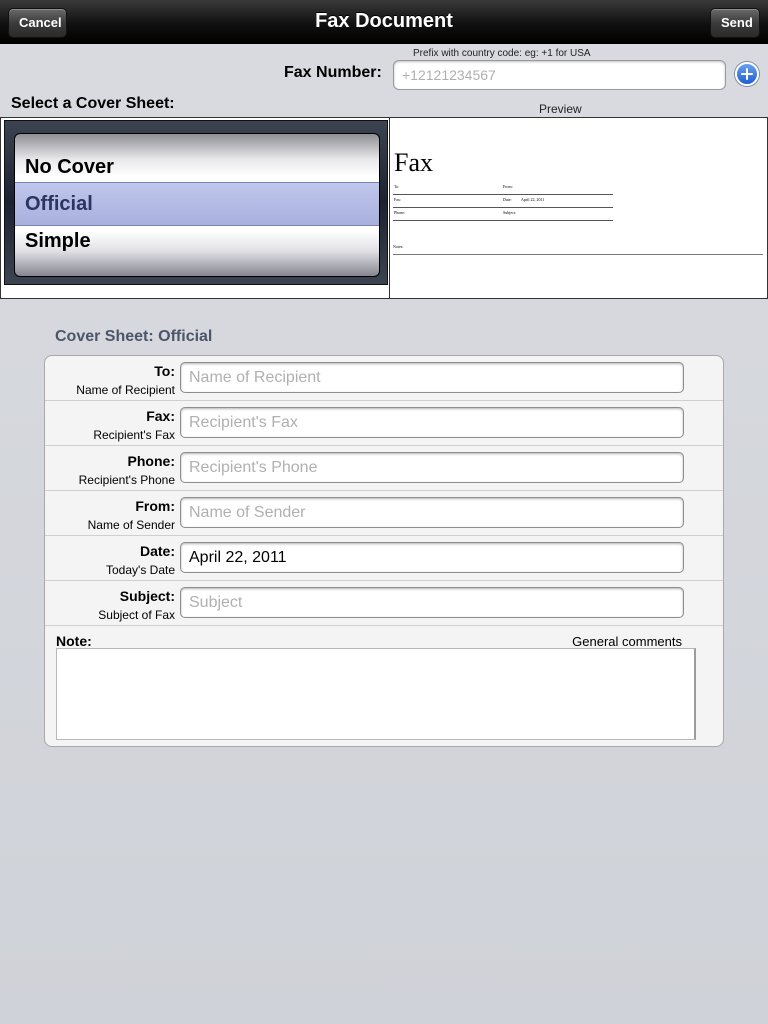  What do you see at coordinates (510, 212) in the screenshot?
I see `preview-row-label: Subject:` at bounding box center [510, 212].